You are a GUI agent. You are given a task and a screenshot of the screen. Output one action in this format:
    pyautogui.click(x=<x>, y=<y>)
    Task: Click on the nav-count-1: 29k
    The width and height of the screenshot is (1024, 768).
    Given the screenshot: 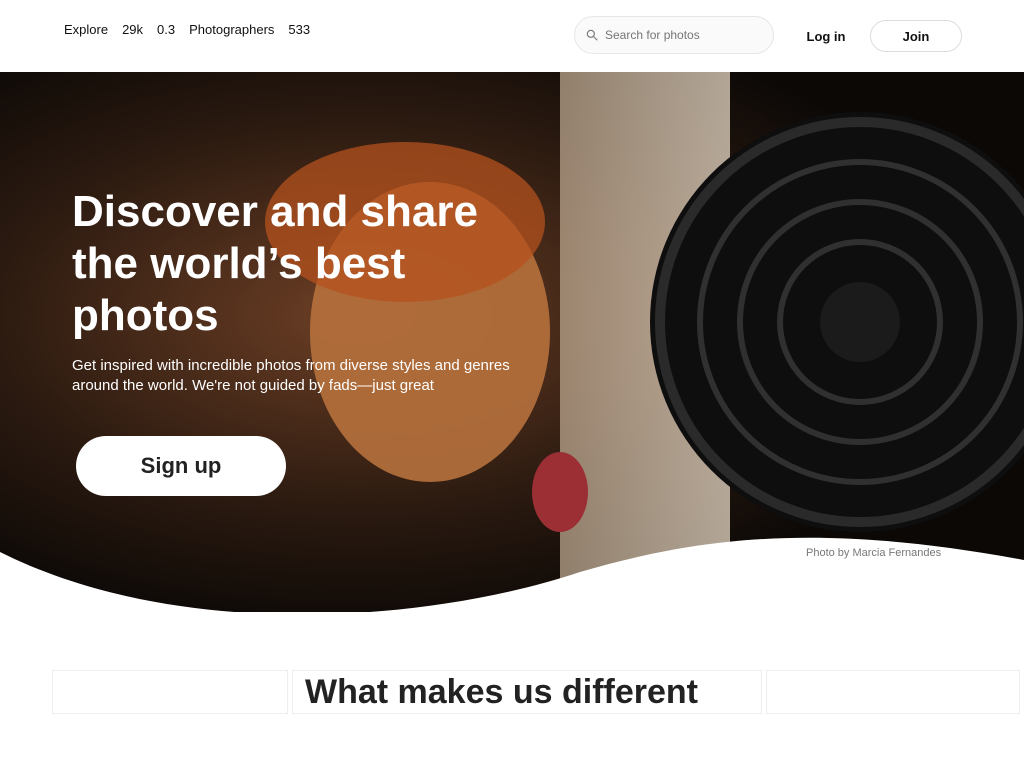 What is the action you would take?
    pyautogui.click(x=133, y=29)
    